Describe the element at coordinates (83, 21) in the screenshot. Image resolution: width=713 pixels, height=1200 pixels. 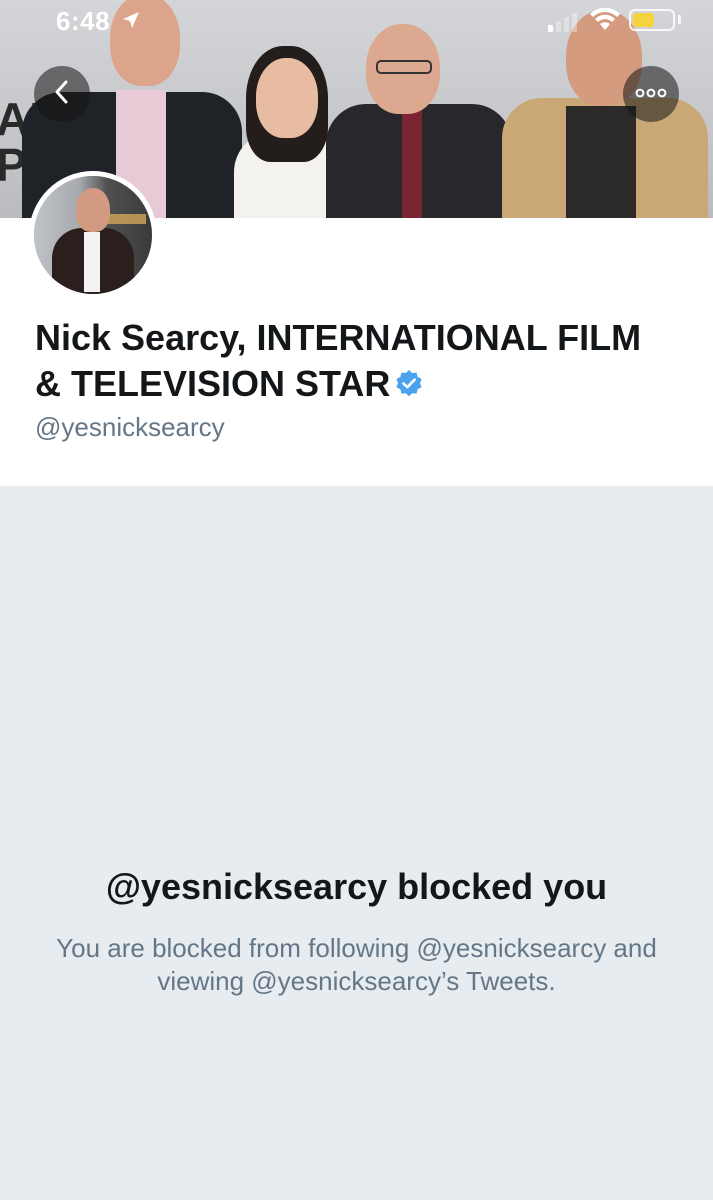
I see `status-time: 6:48` at that location.